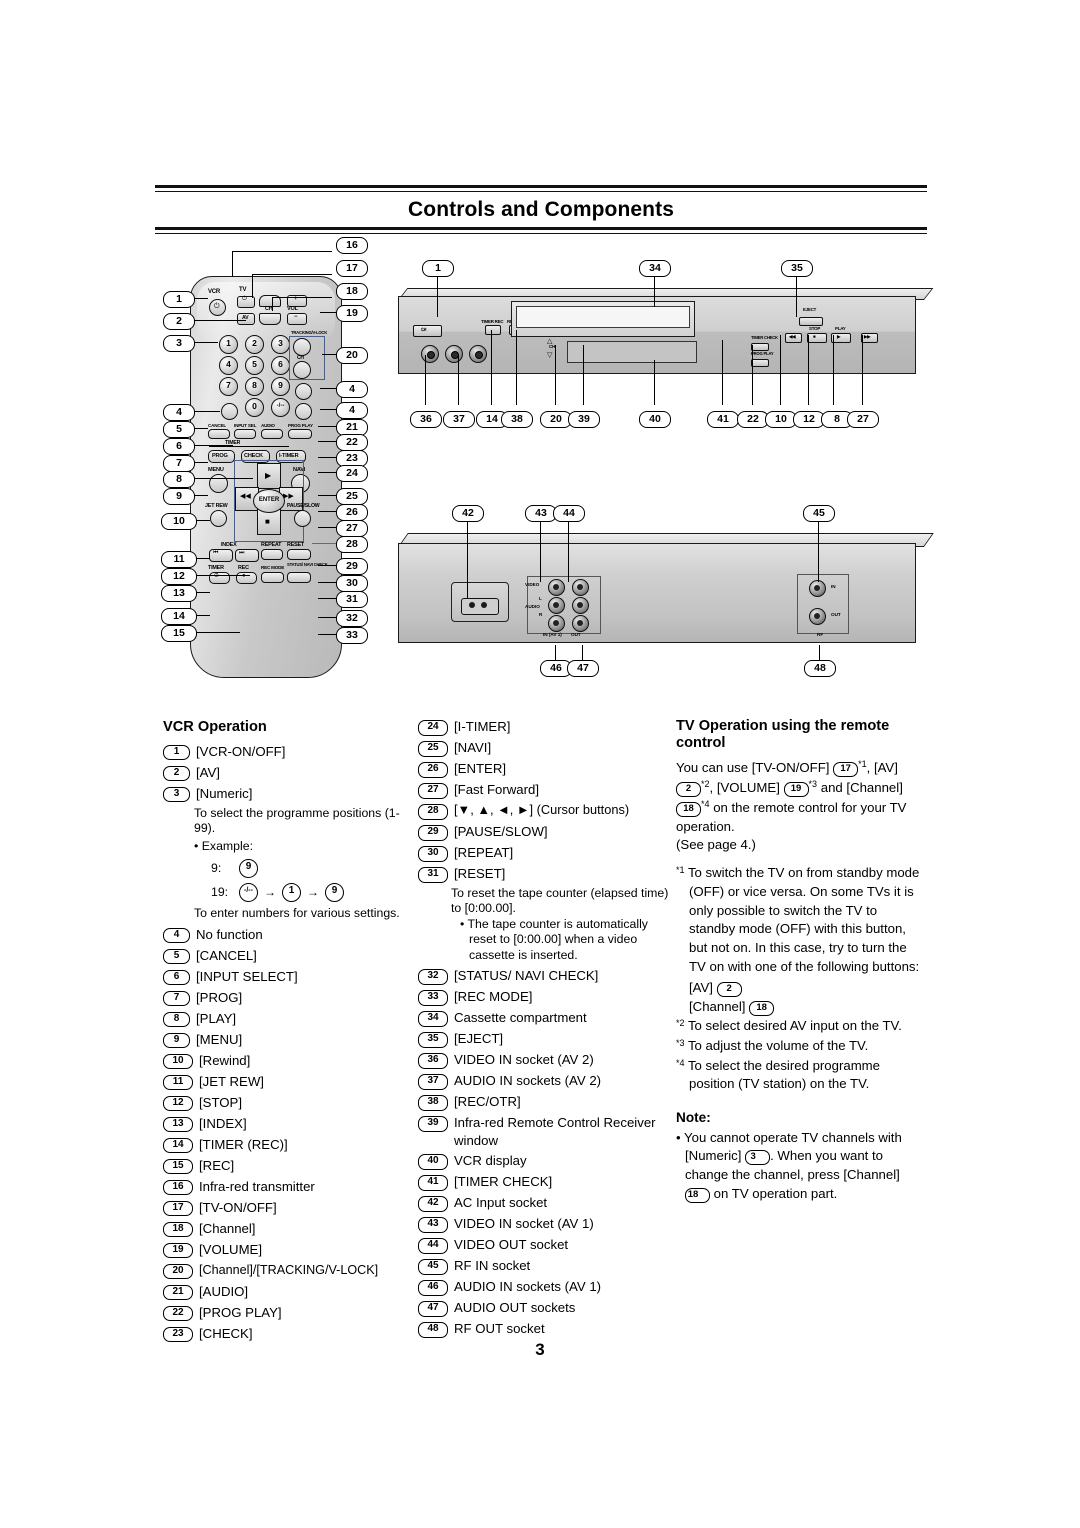 The image size is (1080, 1528). I want to click on remote-repeat-button, so click(272, 554).